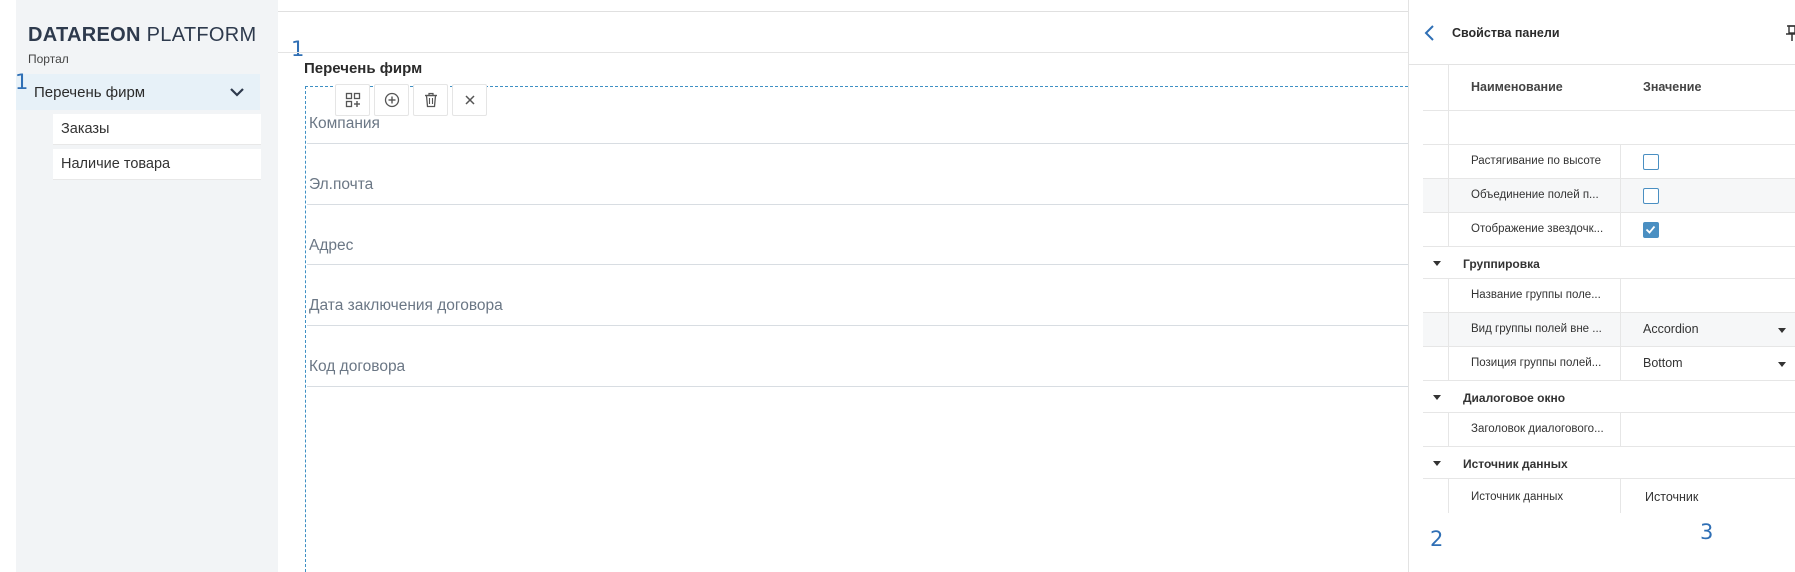 Image resolution: width=1795 pixels, height=572 pixels. Describe the element at coordinates (1602, 32) in the screenshot. I see `panel-header: Свойства панели` at that location.